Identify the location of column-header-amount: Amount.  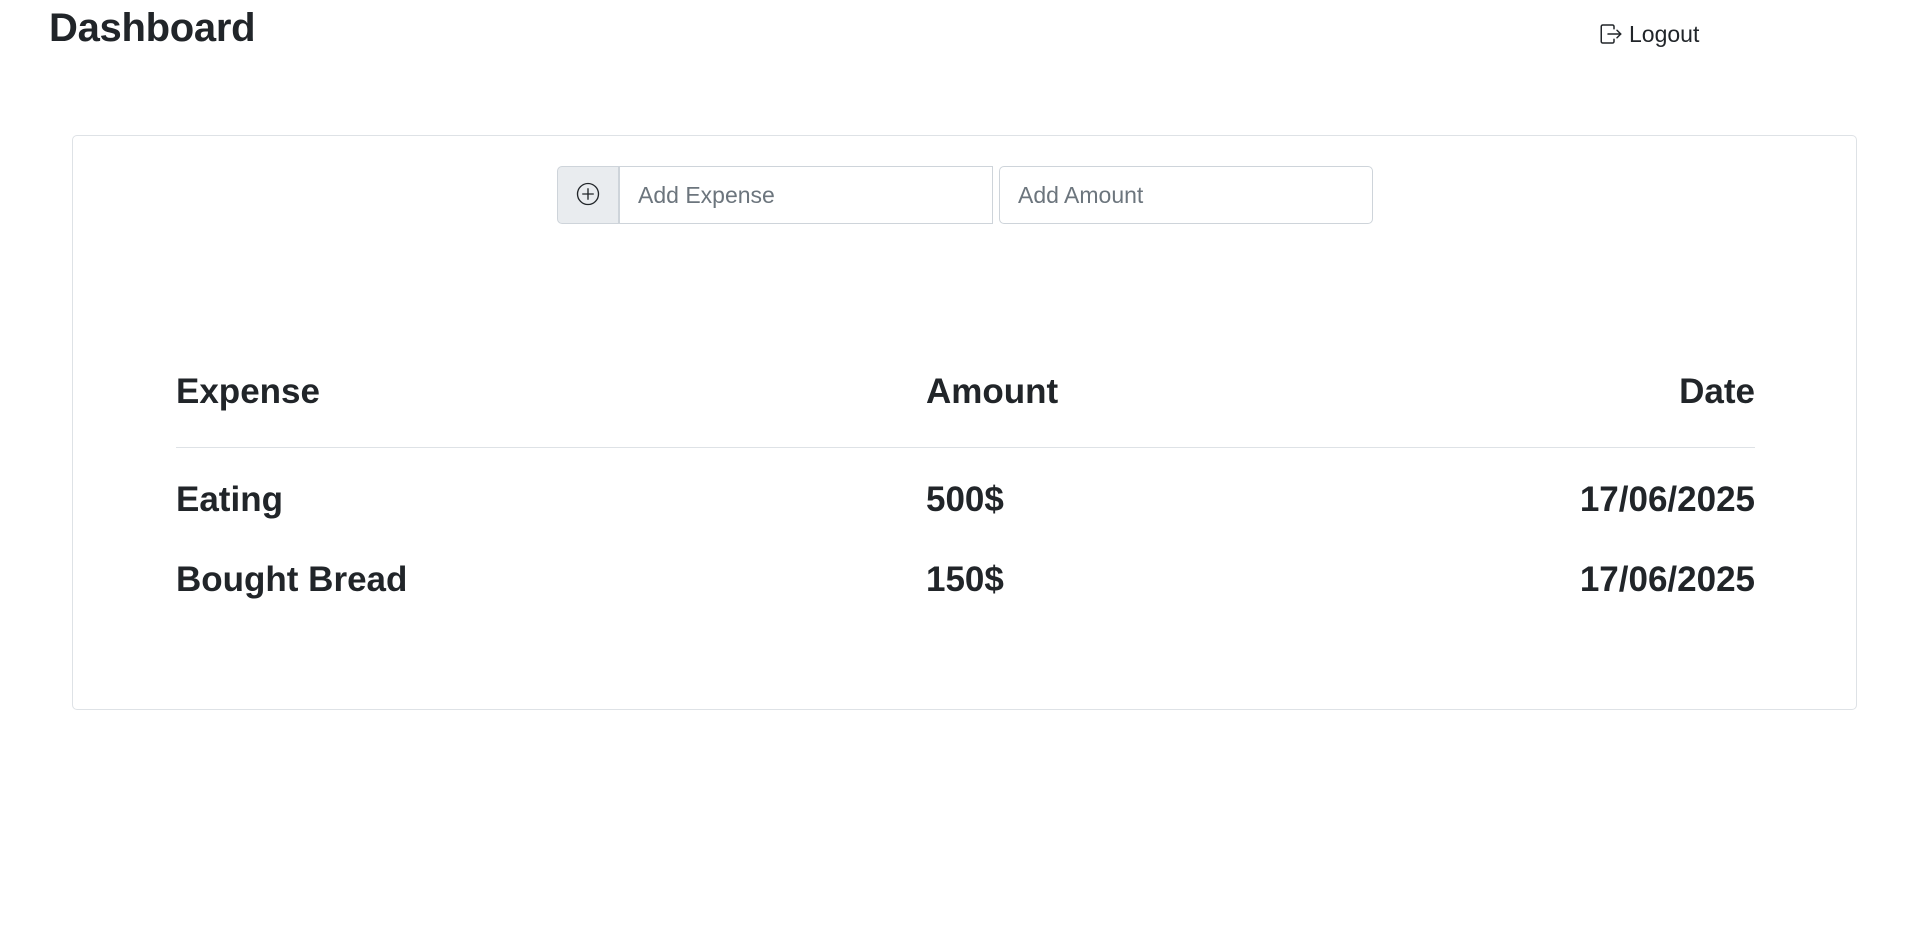
(1104, 392).